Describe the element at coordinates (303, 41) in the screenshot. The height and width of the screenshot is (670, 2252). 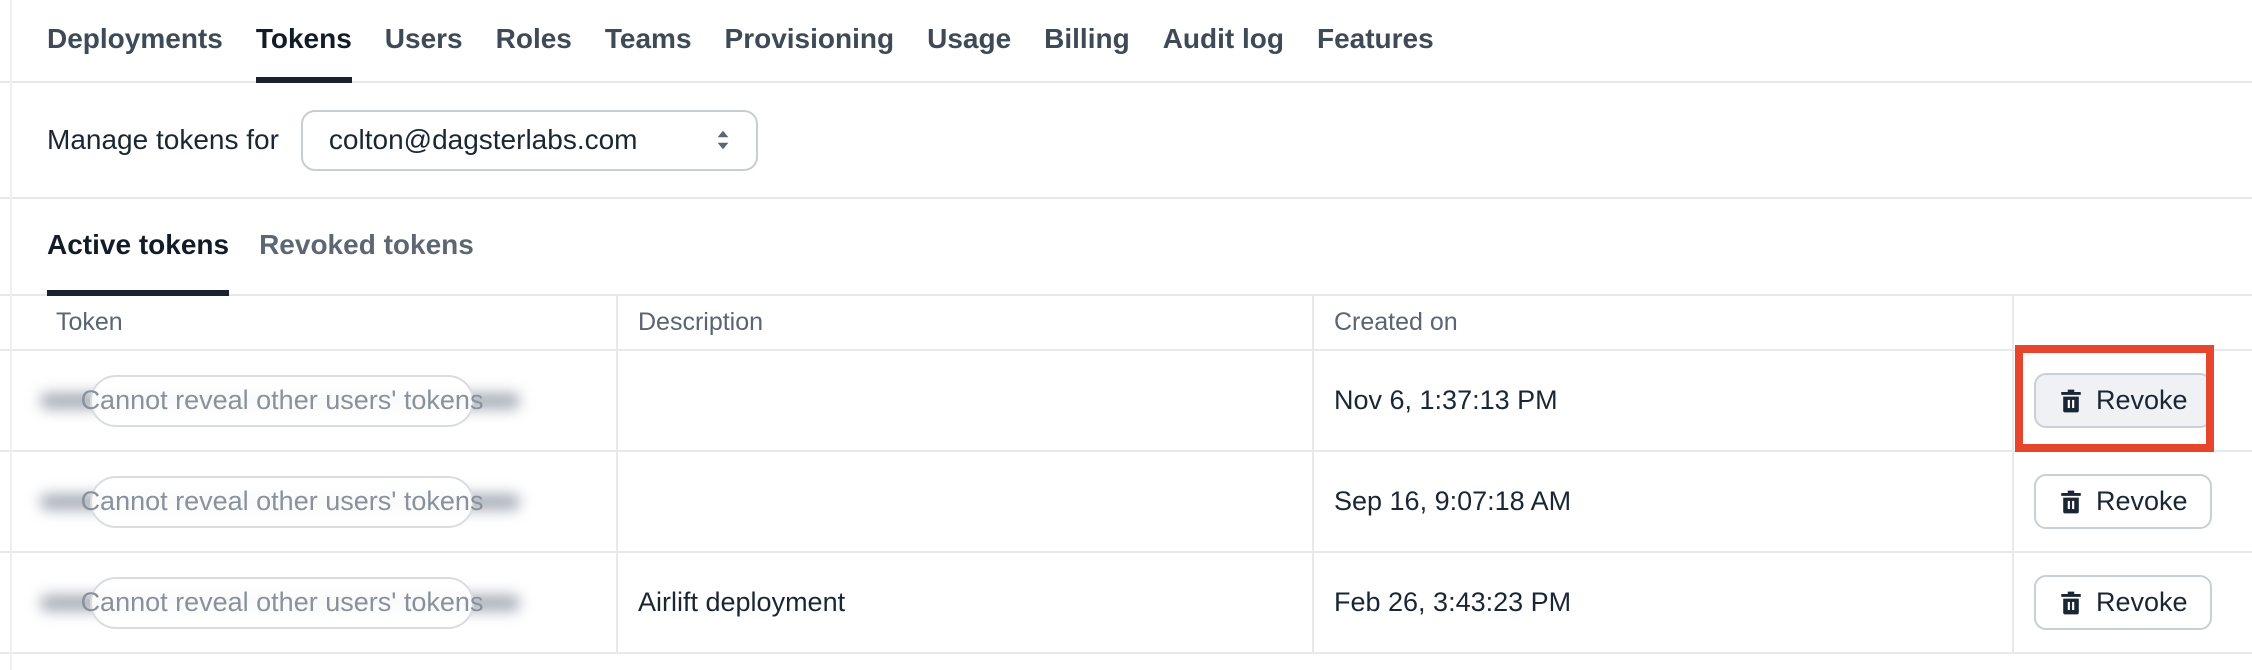
I see `tab-tokens: Tokens` at that location.